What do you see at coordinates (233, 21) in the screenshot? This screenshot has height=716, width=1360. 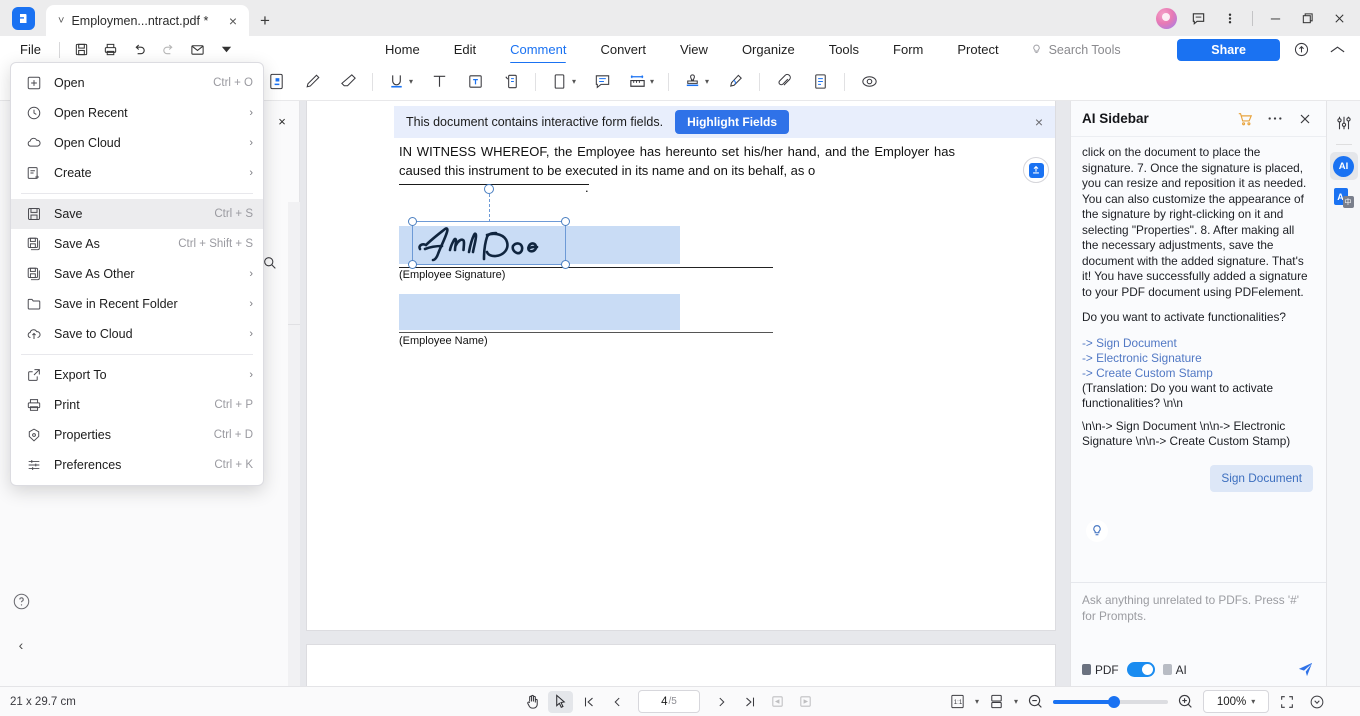 I see `close-tab-icon: ×` at bounding box center [233, 21].